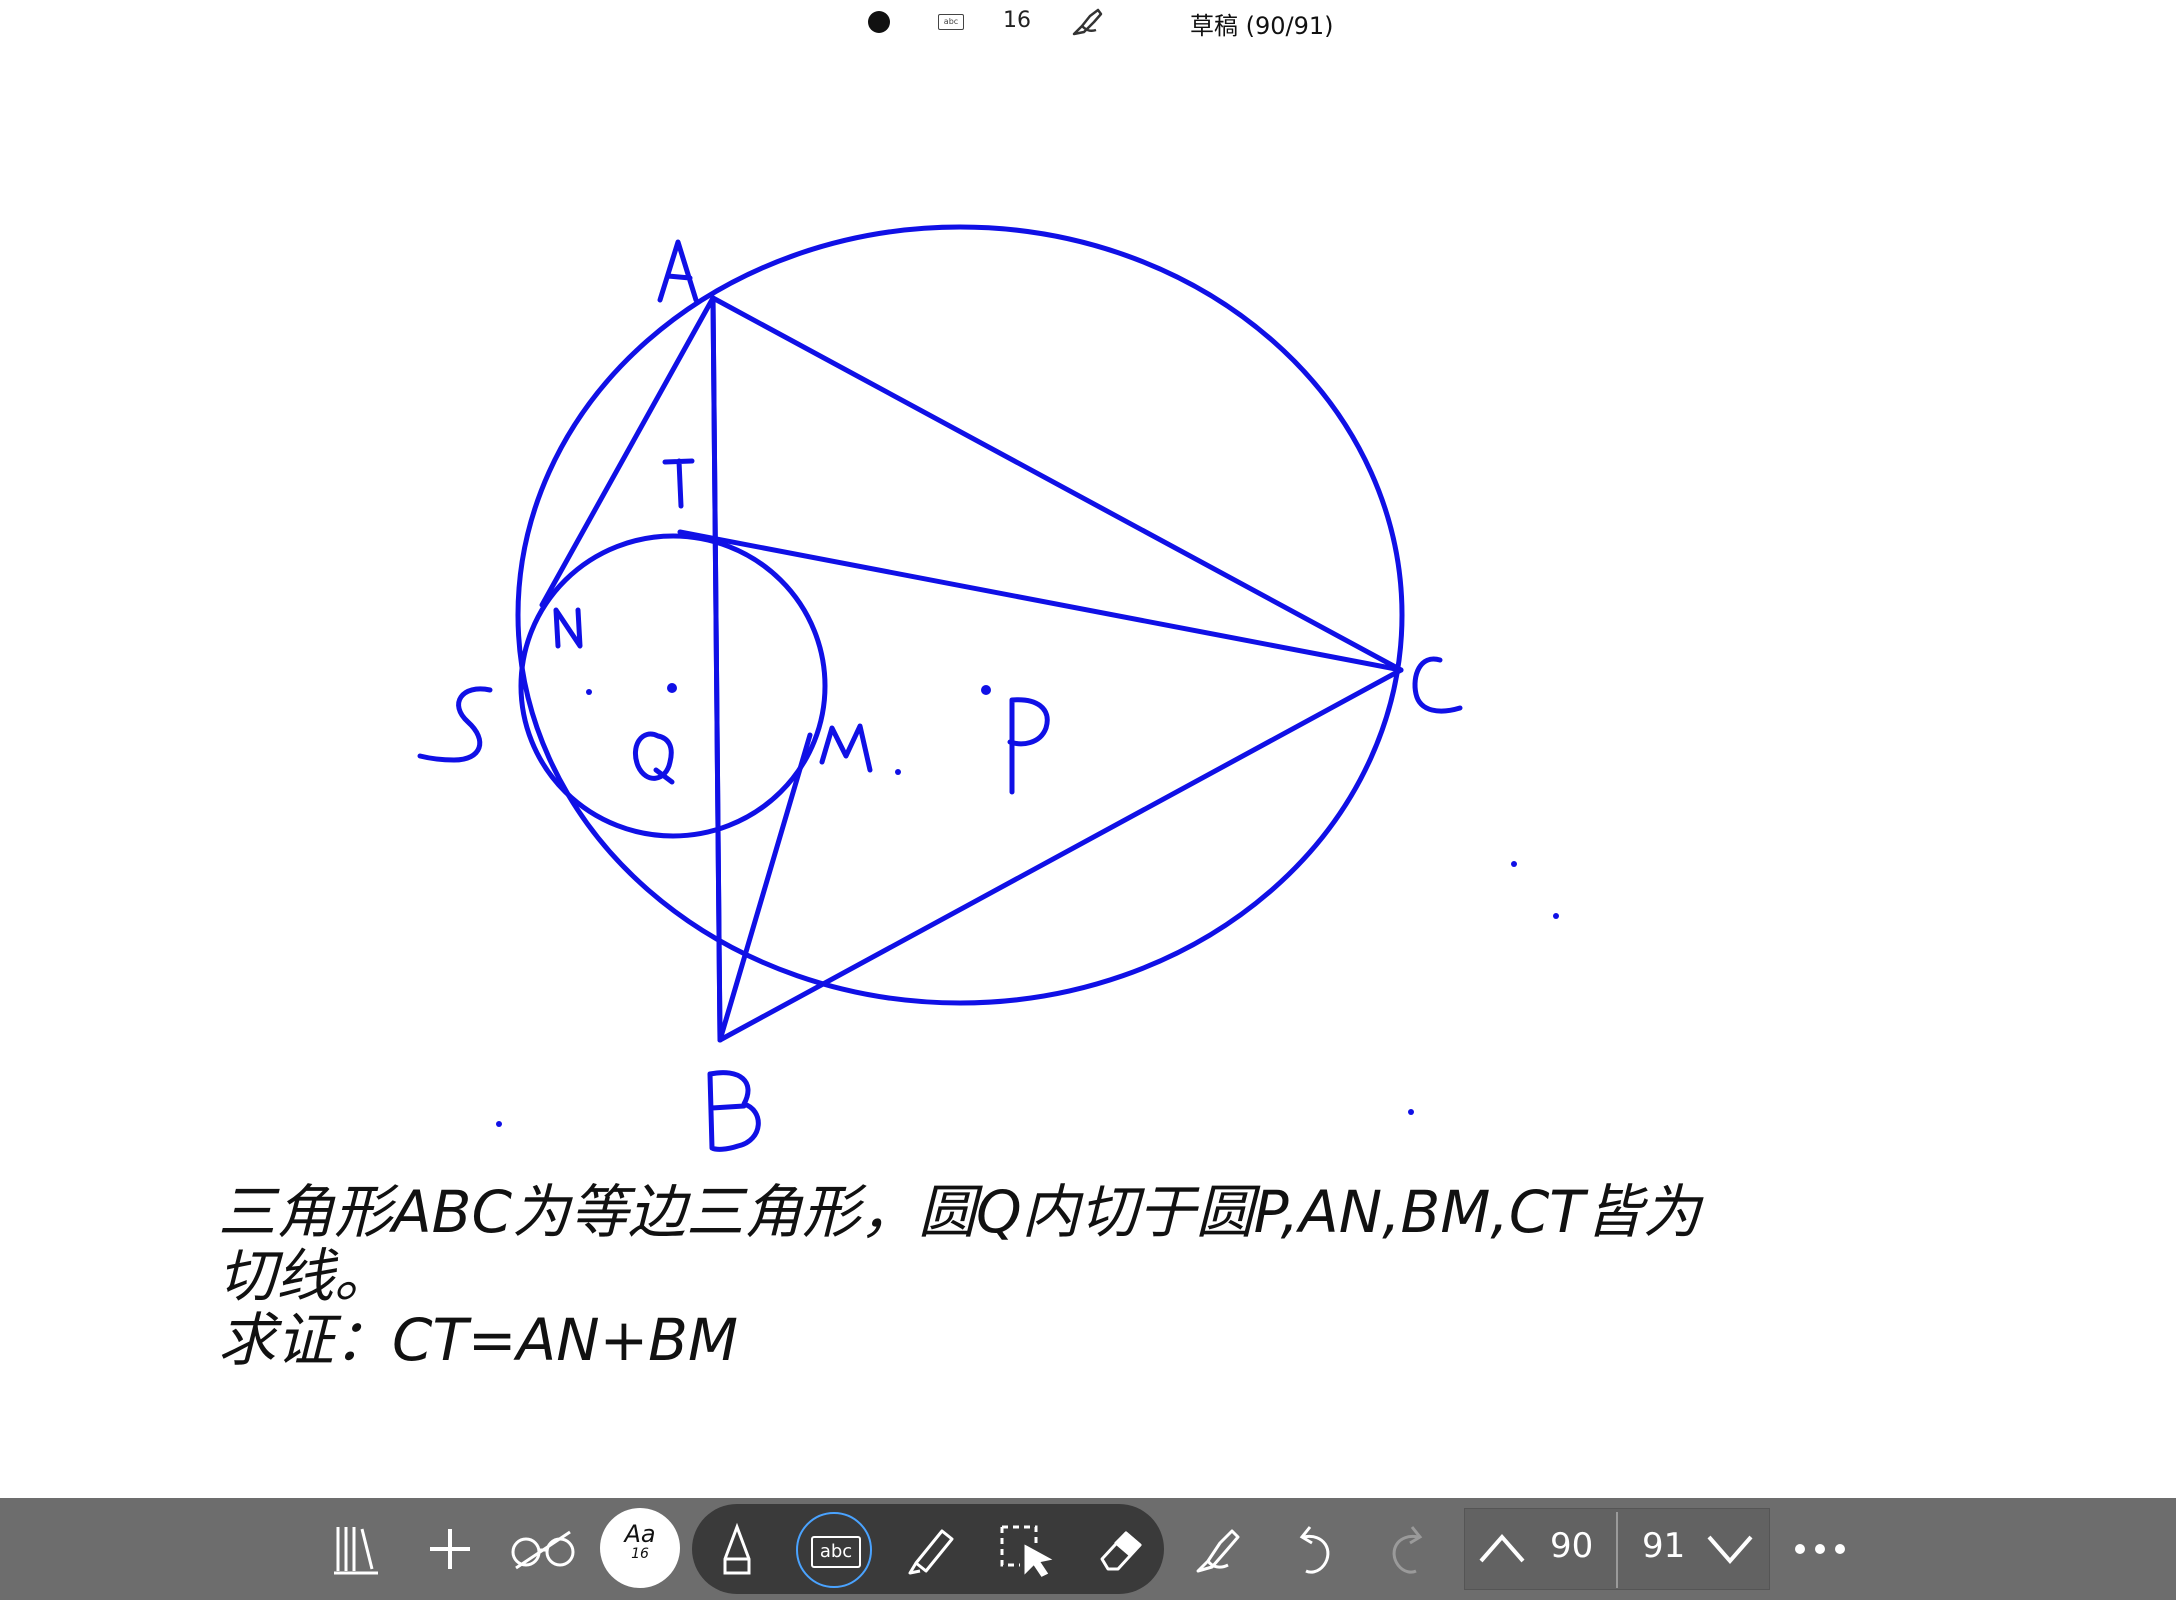 This screenshot has height=1600, width=2176. I want to click on eraser-icon, so click(1120, 1549).